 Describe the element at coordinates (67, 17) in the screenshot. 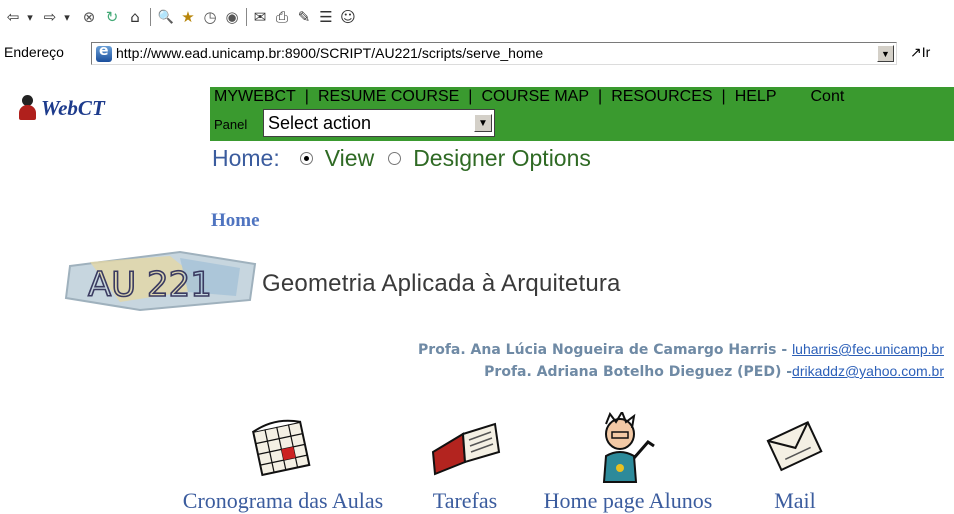

I see `forward-dropdown-icon: ▾` at that location.